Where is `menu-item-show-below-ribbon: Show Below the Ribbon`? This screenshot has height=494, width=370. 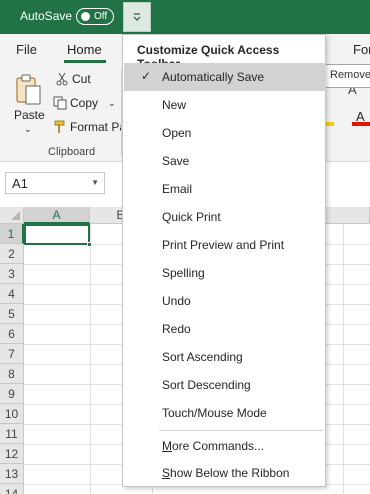
menu-item-show-below-ribbon: Show Below the Ribbon is located at coordinates (225, 473).